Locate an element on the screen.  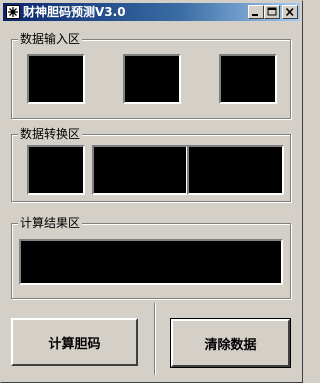
clear-data-button: 清除数据 is located at coordinates (230, 343).